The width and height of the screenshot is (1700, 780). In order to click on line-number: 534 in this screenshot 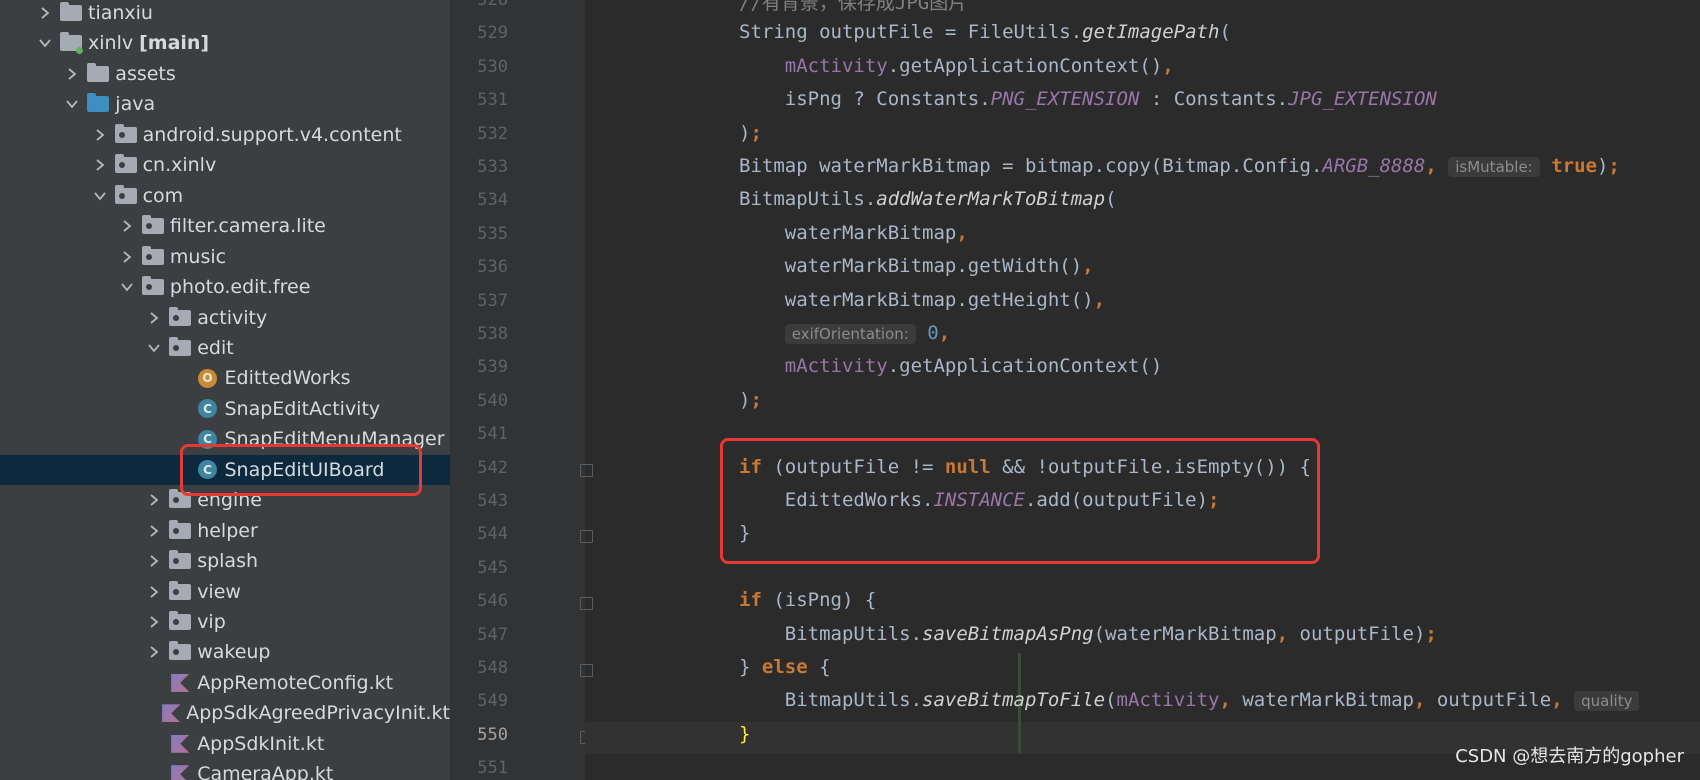, I will do `click(492, 200)`.